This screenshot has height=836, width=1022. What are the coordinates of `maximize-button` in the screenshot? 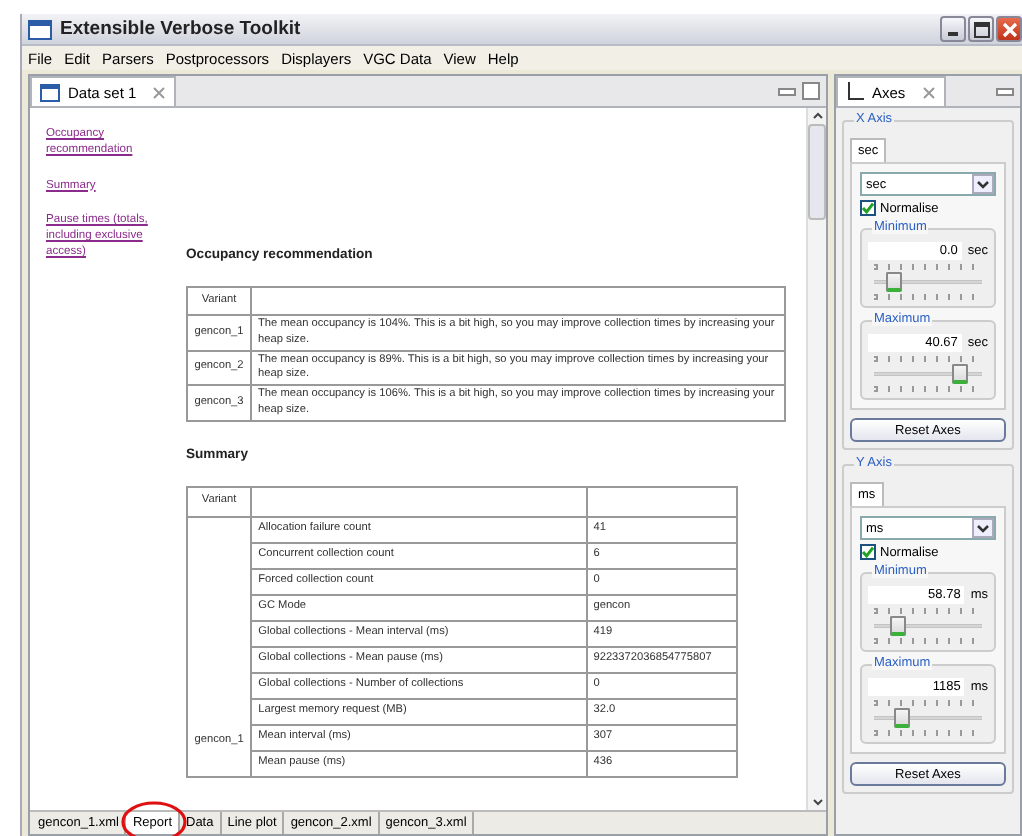 It's located at (981, 29).